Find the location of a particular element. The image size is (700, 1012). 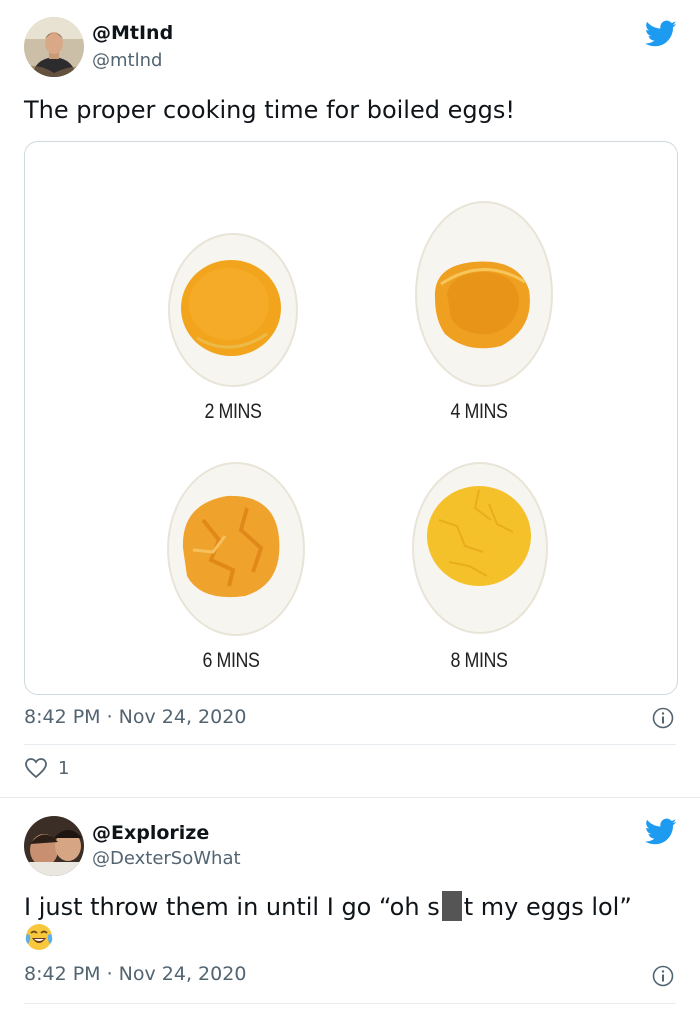

egg-label: 6 MINS is located at coordinates (231, 660).